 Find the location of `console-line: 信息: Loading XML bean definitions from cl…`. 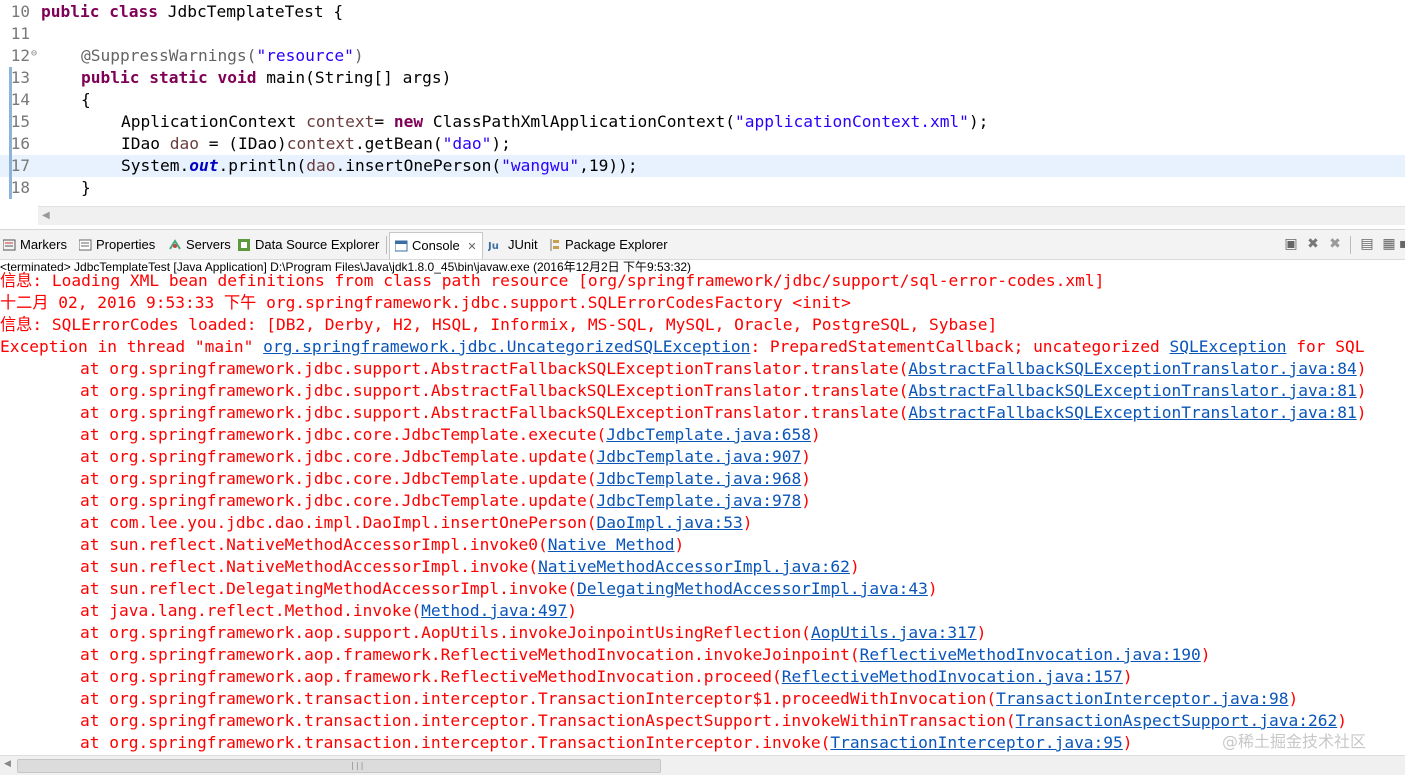

console-line: 信息: Loading XML bean definitions from cl… is located at coordinates (552, 281).